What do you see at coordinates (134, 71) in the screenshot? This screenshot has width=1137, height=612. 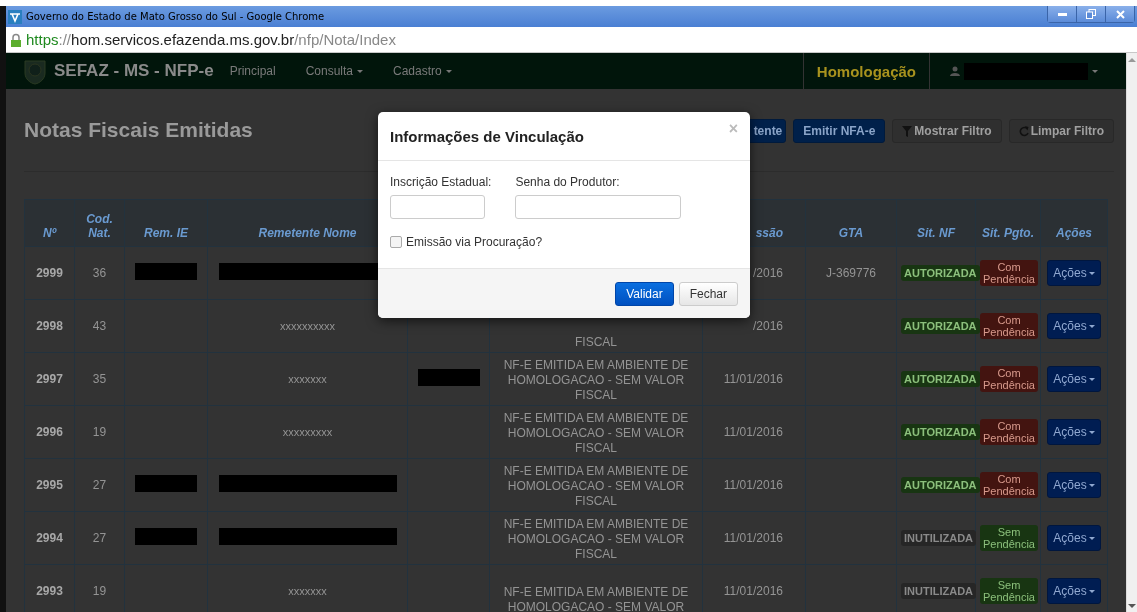 I see `brand-title: SEFAZ - MS - NFP-e` at bounding box center [134, 71].